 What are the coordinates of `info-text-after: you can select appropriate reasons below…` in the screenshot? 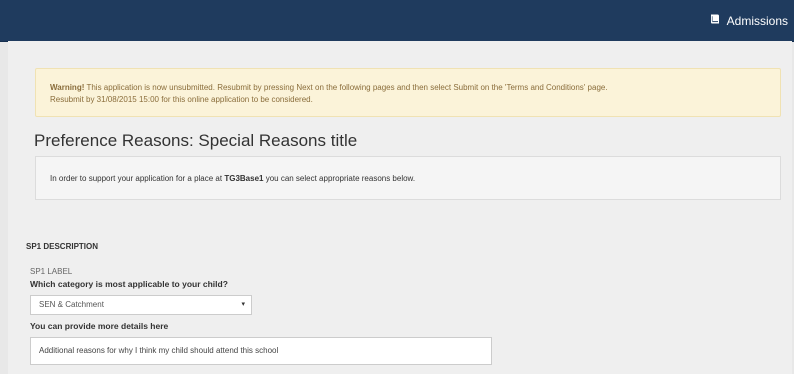 It's located at (339, 178).